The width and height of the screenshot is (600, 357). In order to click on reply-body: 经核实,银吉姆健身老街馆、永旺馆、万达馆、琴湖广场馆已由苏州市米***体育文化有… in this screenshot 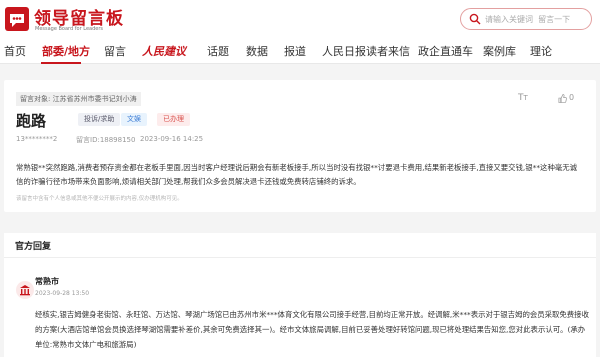, I will do `click(312, 329)`.